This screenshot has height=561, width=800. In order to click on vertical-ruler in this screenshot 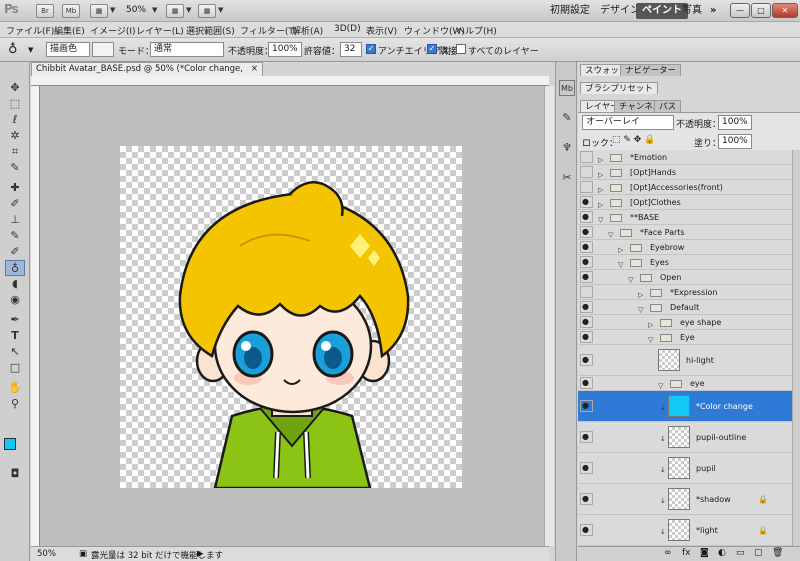, I will do `click(35, 316)`.